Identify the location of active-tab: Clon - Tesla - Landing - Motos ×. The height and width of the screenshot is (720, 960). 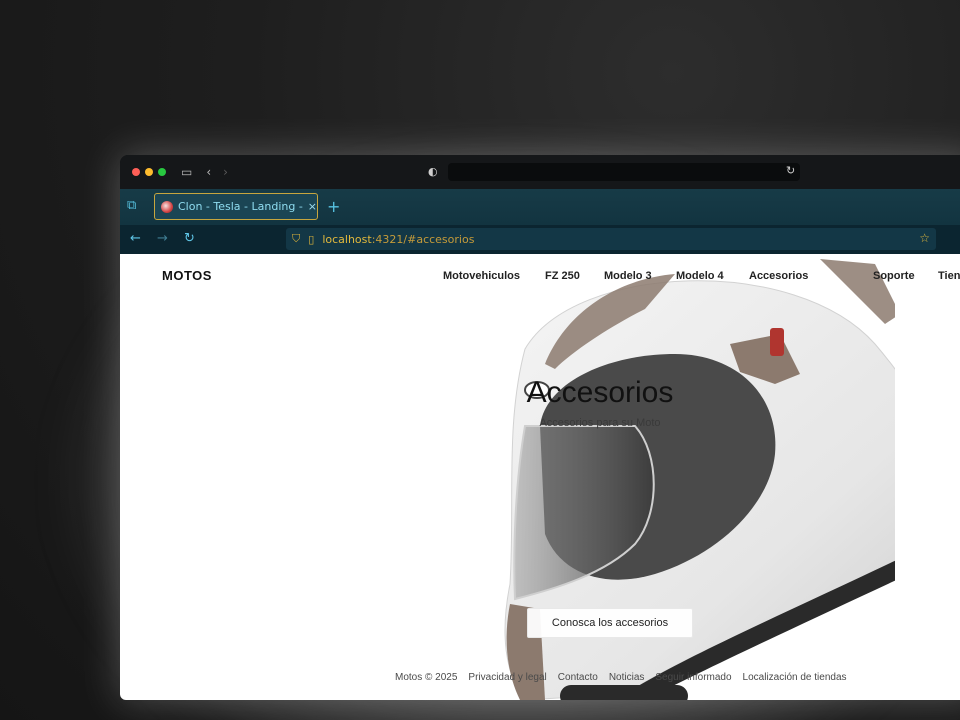
(236, 206).